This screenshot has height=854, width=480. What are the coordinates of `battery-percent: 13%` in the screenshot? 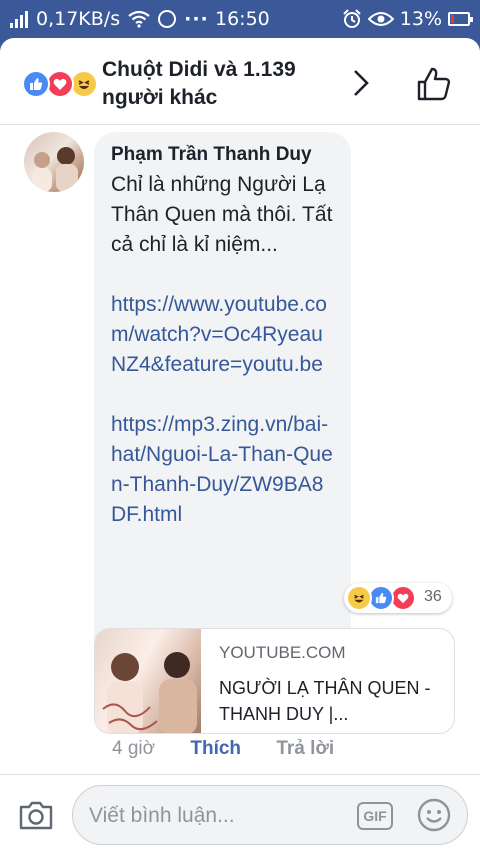 It's located at (420, 19).